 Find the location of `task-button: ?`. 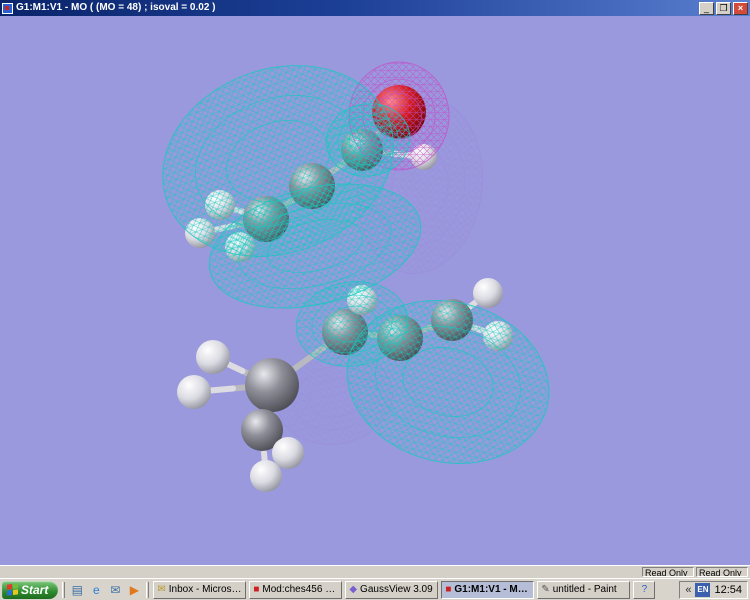

task-button: ? is located at coordinates (644, 589).